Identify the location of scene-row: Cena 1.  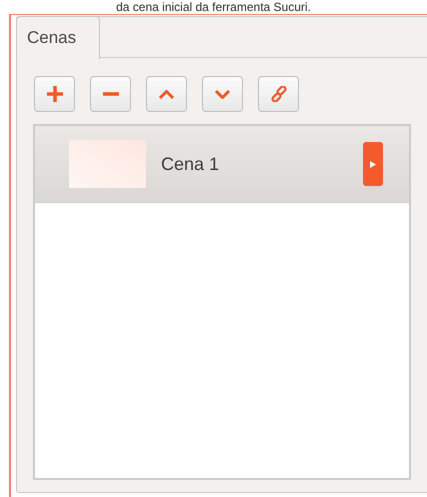
(222, 164).